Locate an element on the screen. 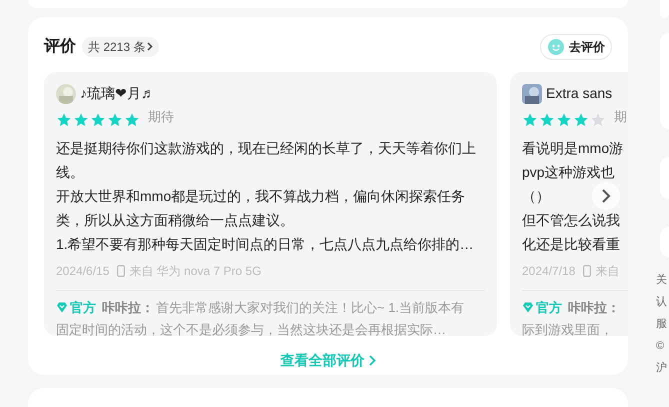 This screenshot has width=669, height=407. reply-text: 首先非常感谢大家对我们的关注！比心~ 1.当前版本有 is located at coordinates (310, 307).